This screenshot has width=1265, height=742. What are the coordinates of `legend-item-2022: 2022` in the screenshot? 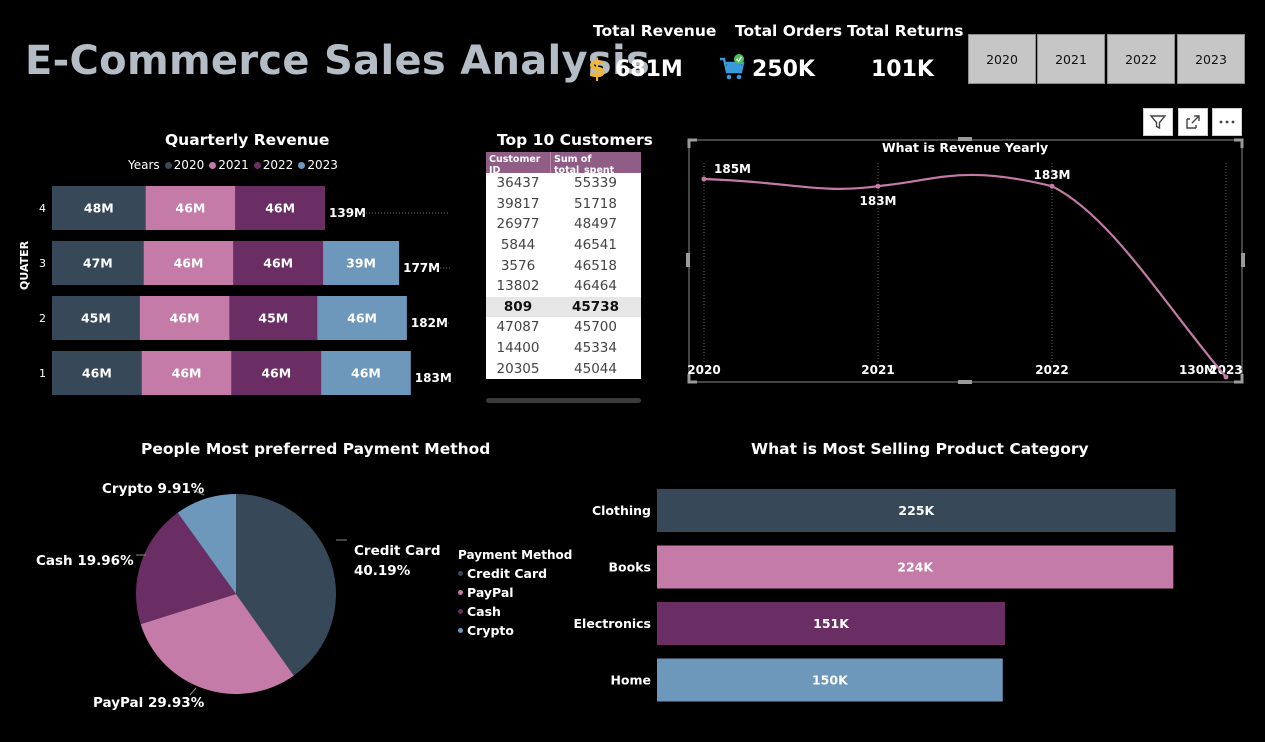 It's located at (273, 165).